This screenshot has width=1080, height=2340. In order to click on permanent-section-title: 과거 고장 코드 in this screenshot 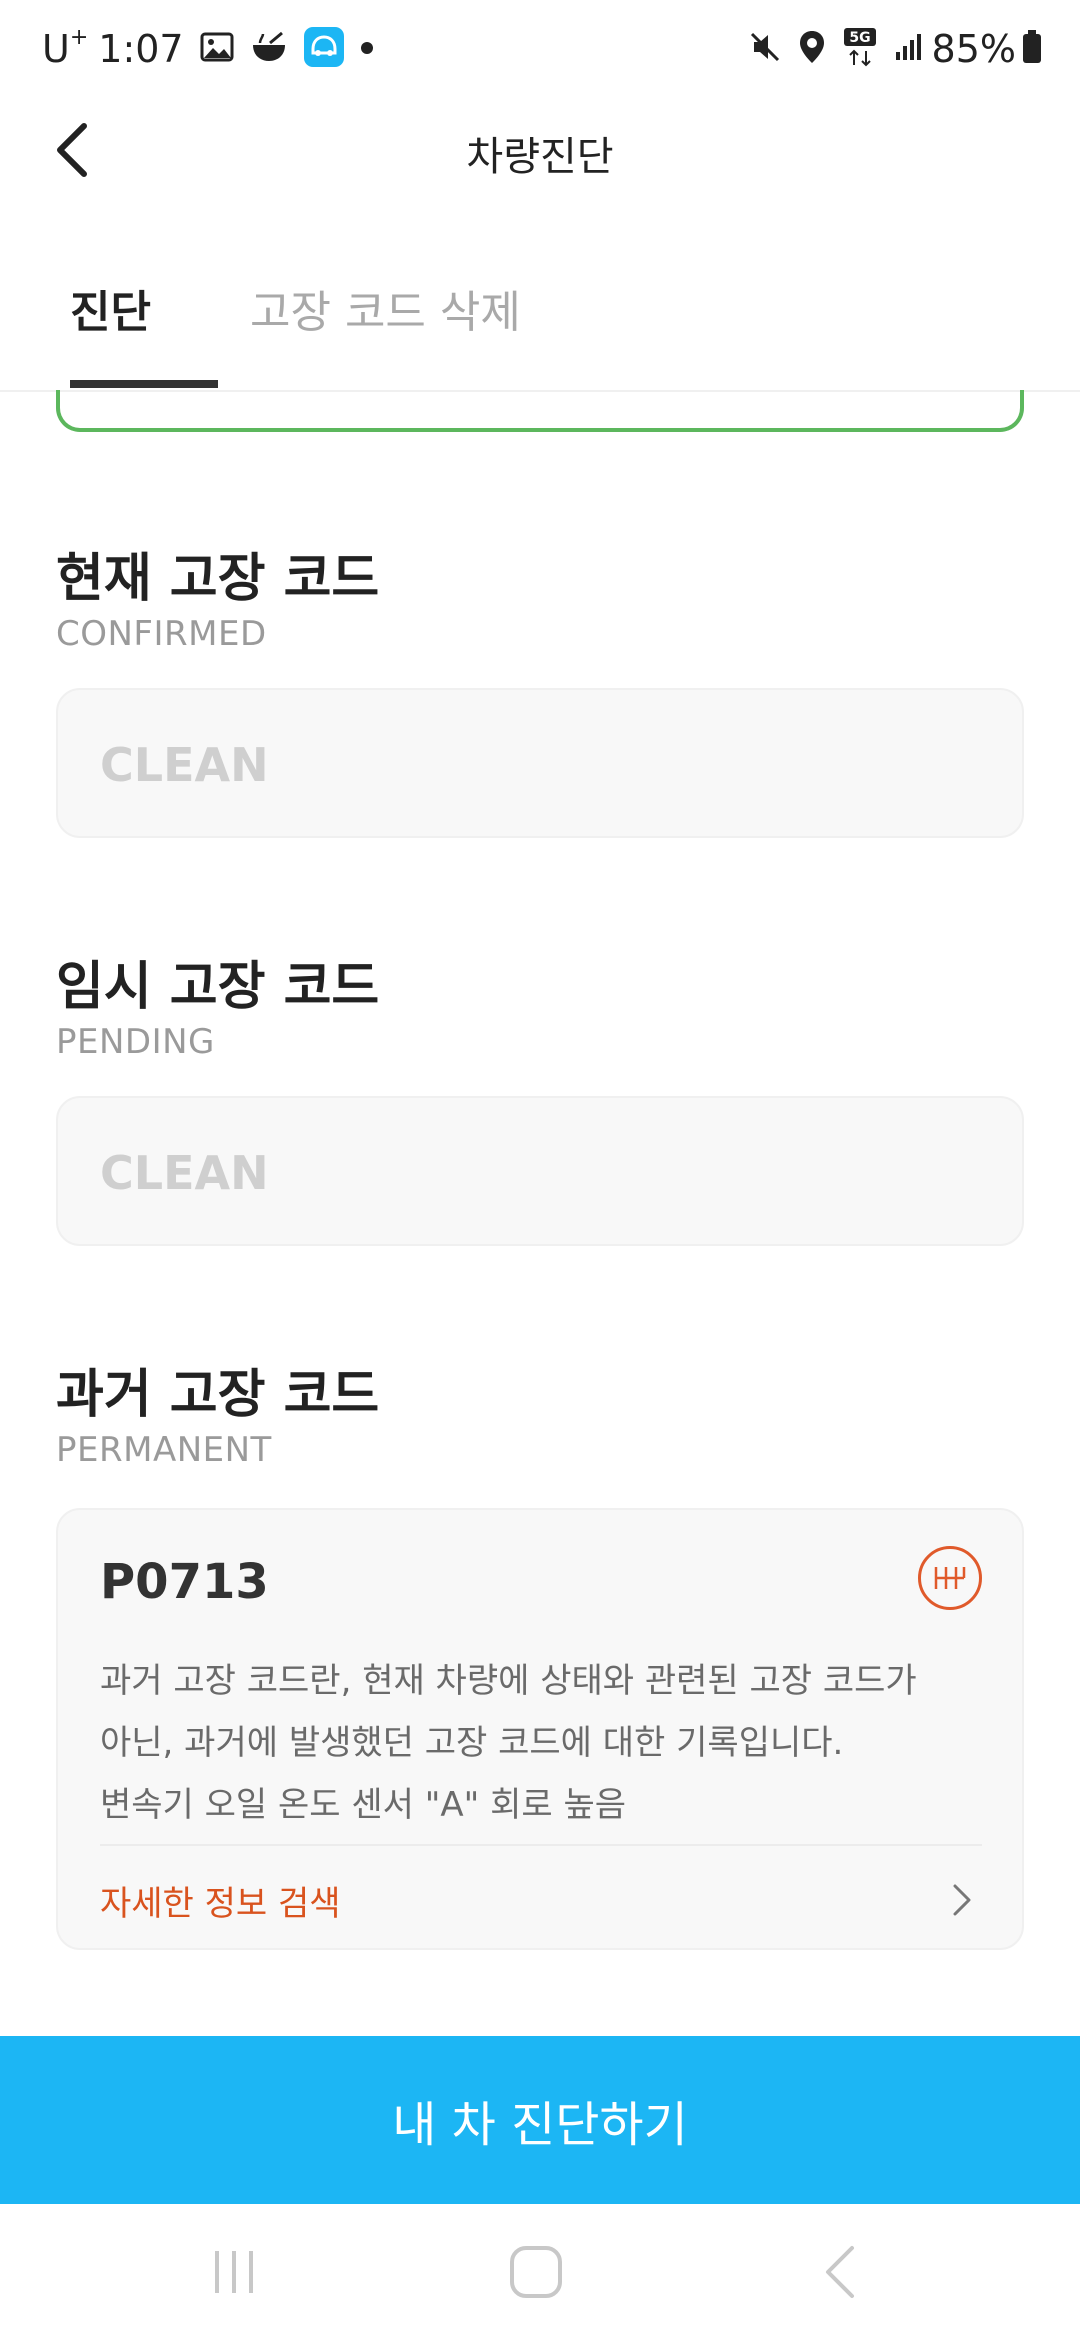, I will do `click(218, 1395)`.